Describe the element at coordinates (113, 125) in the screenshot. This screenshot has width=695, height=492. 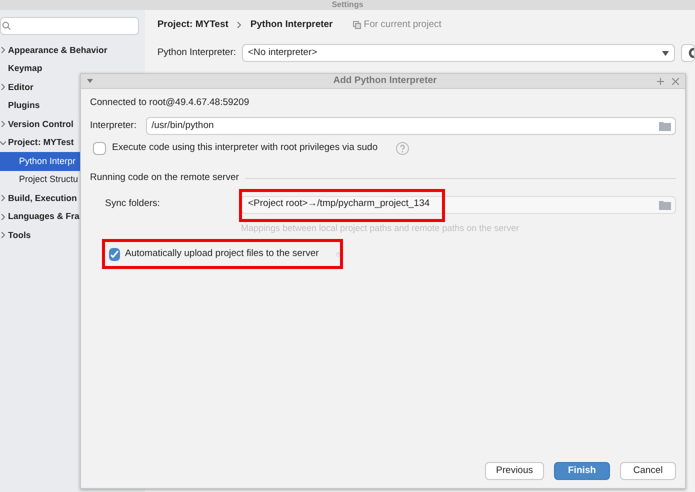
I see `field-label: Interpreter:` at that location.